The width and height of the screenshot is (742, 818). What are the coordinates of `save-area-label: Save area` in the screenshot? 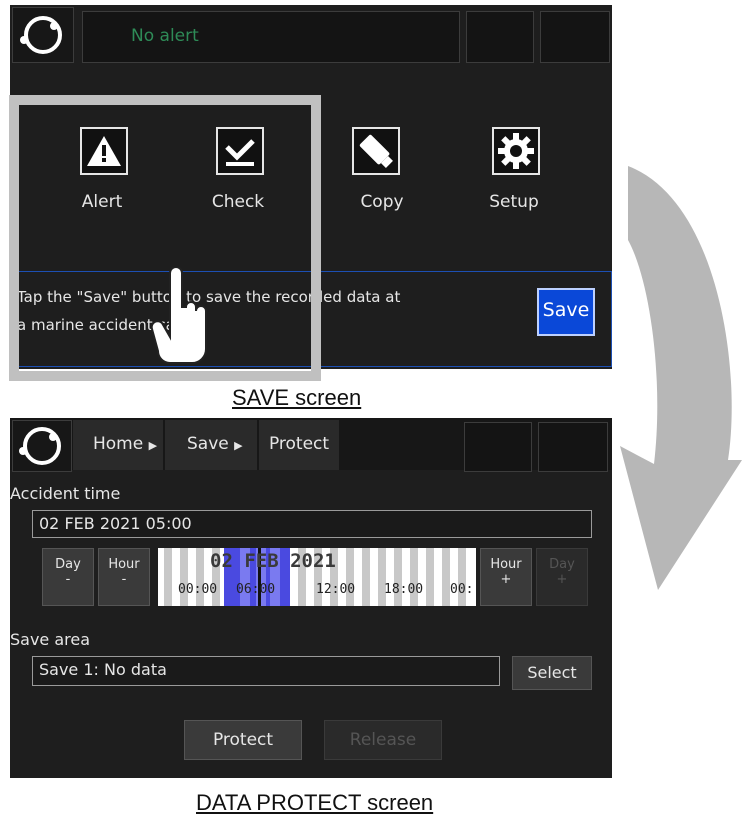 It's located at (50, 639).